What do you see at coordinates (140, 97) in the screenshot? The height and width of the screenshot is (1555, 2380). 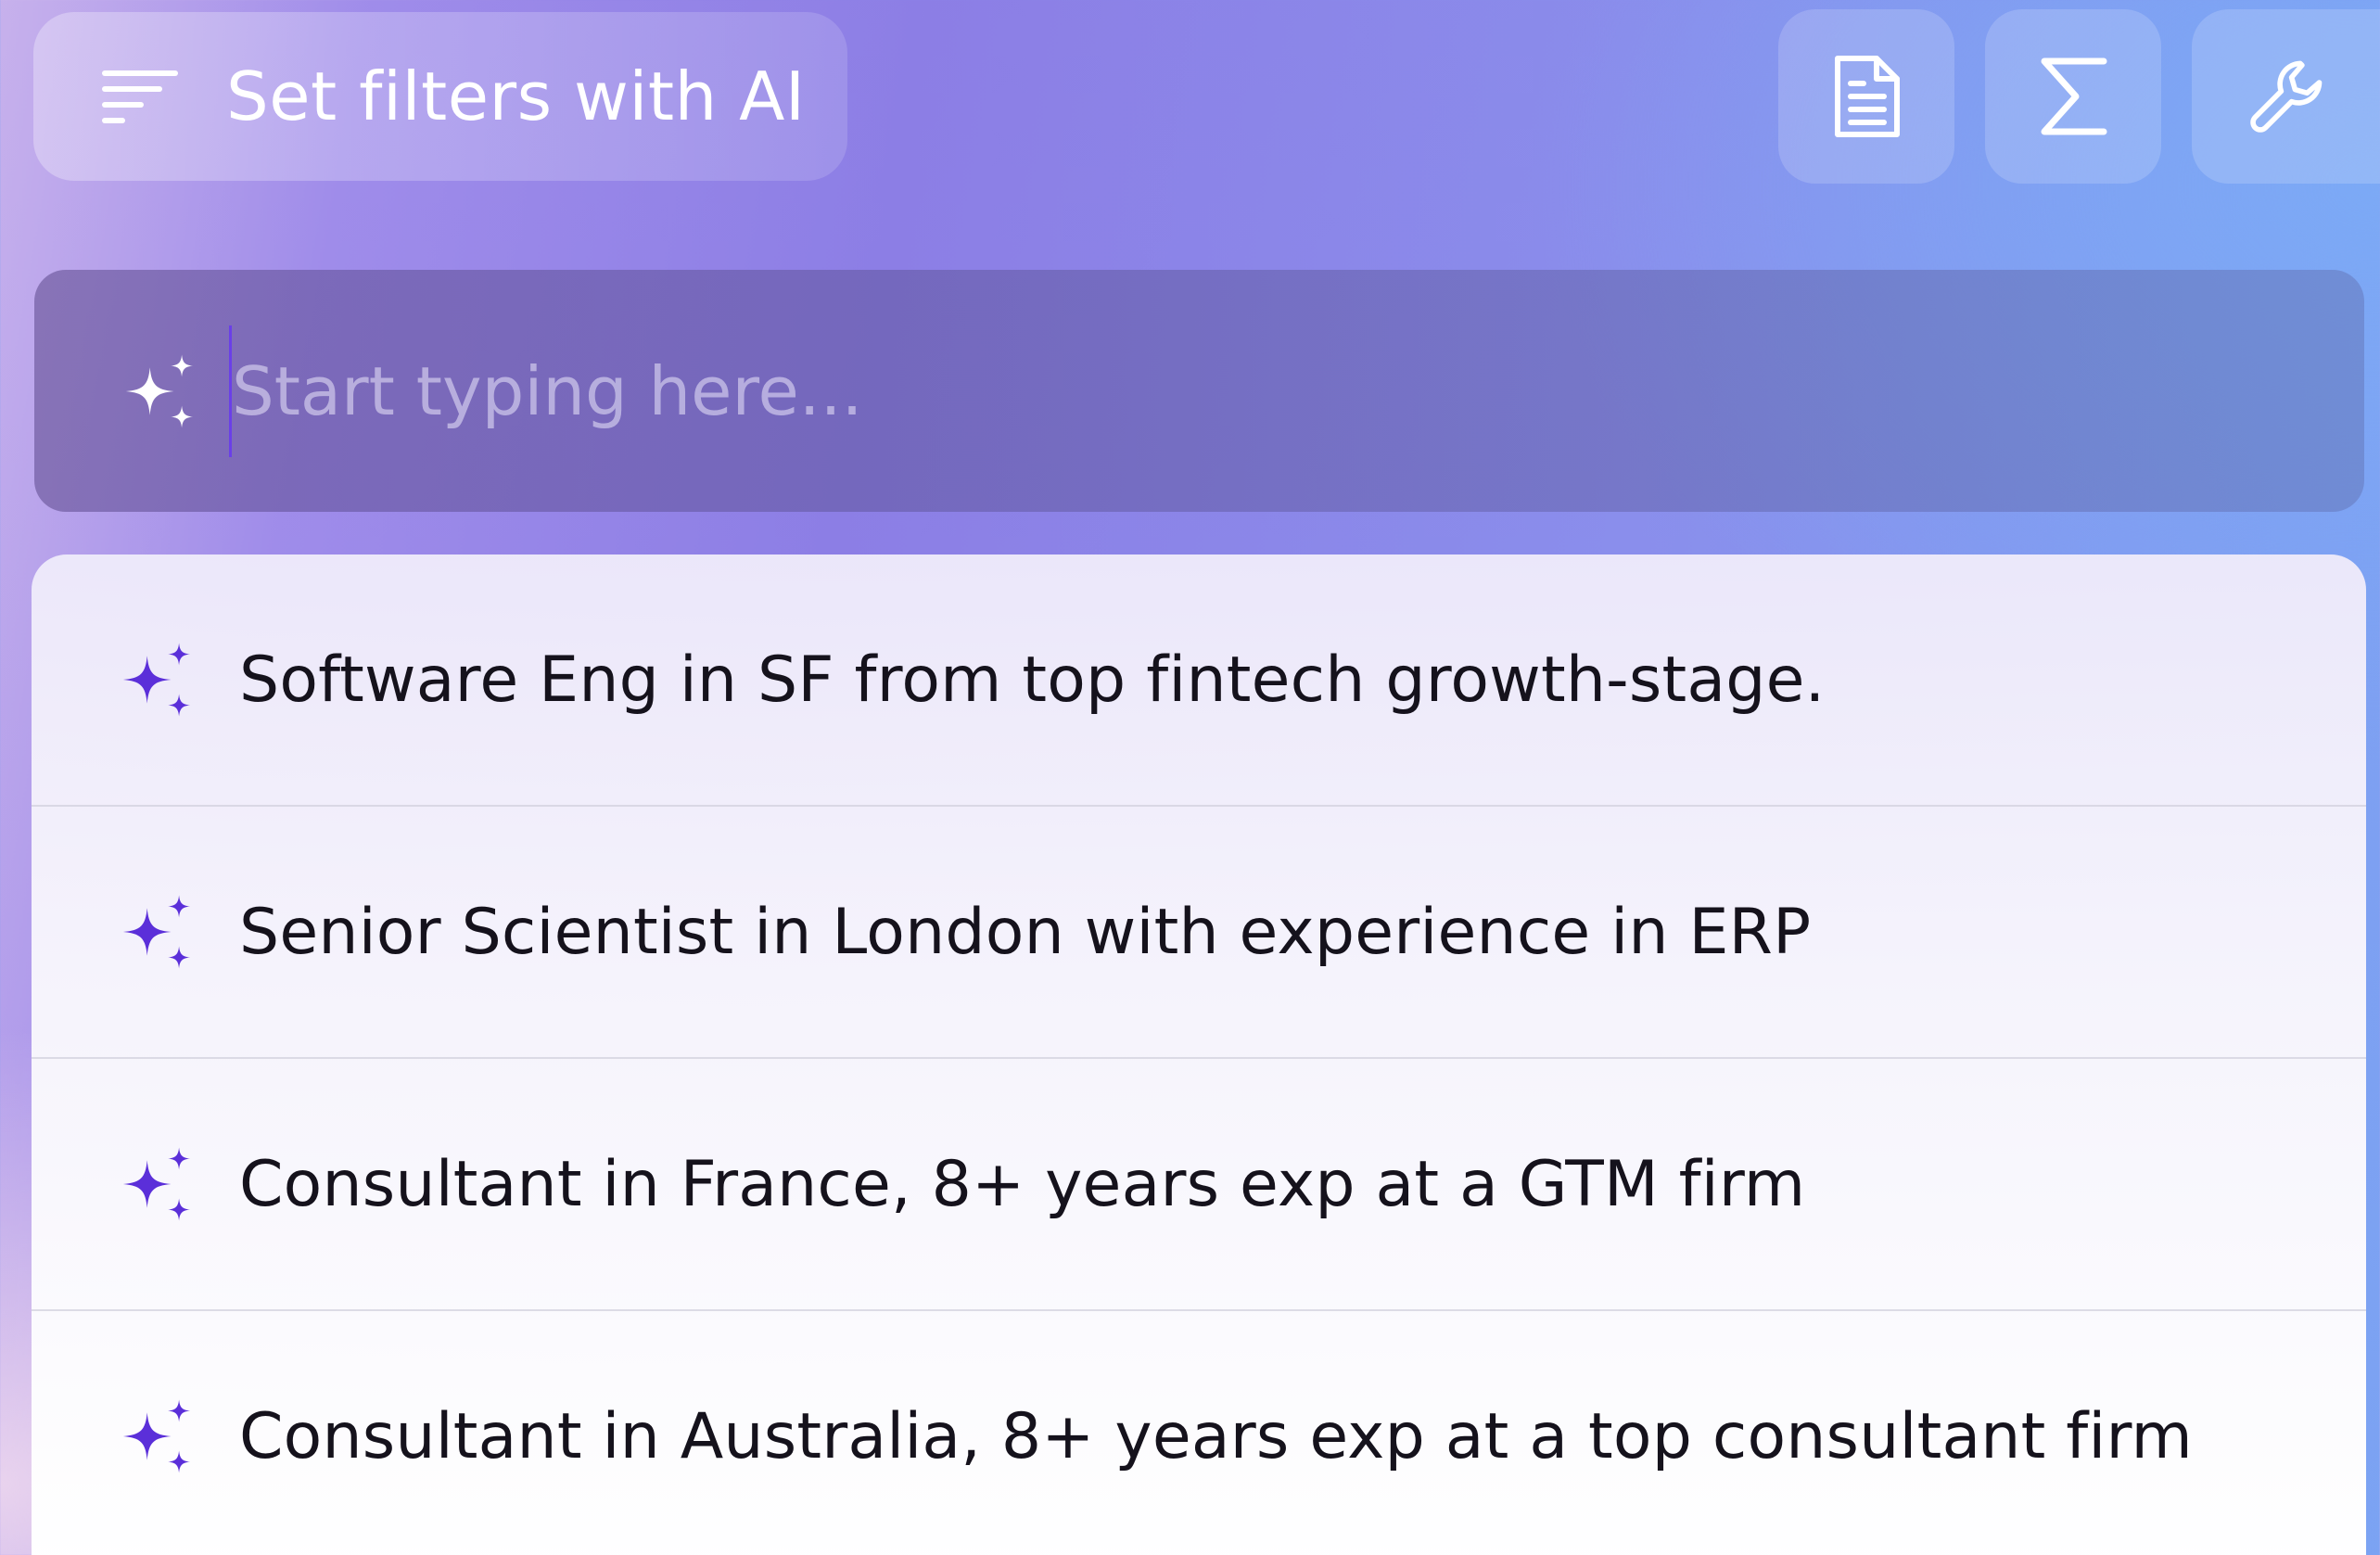 I see `filter-lines-icon` at bounding box center [140, 97].